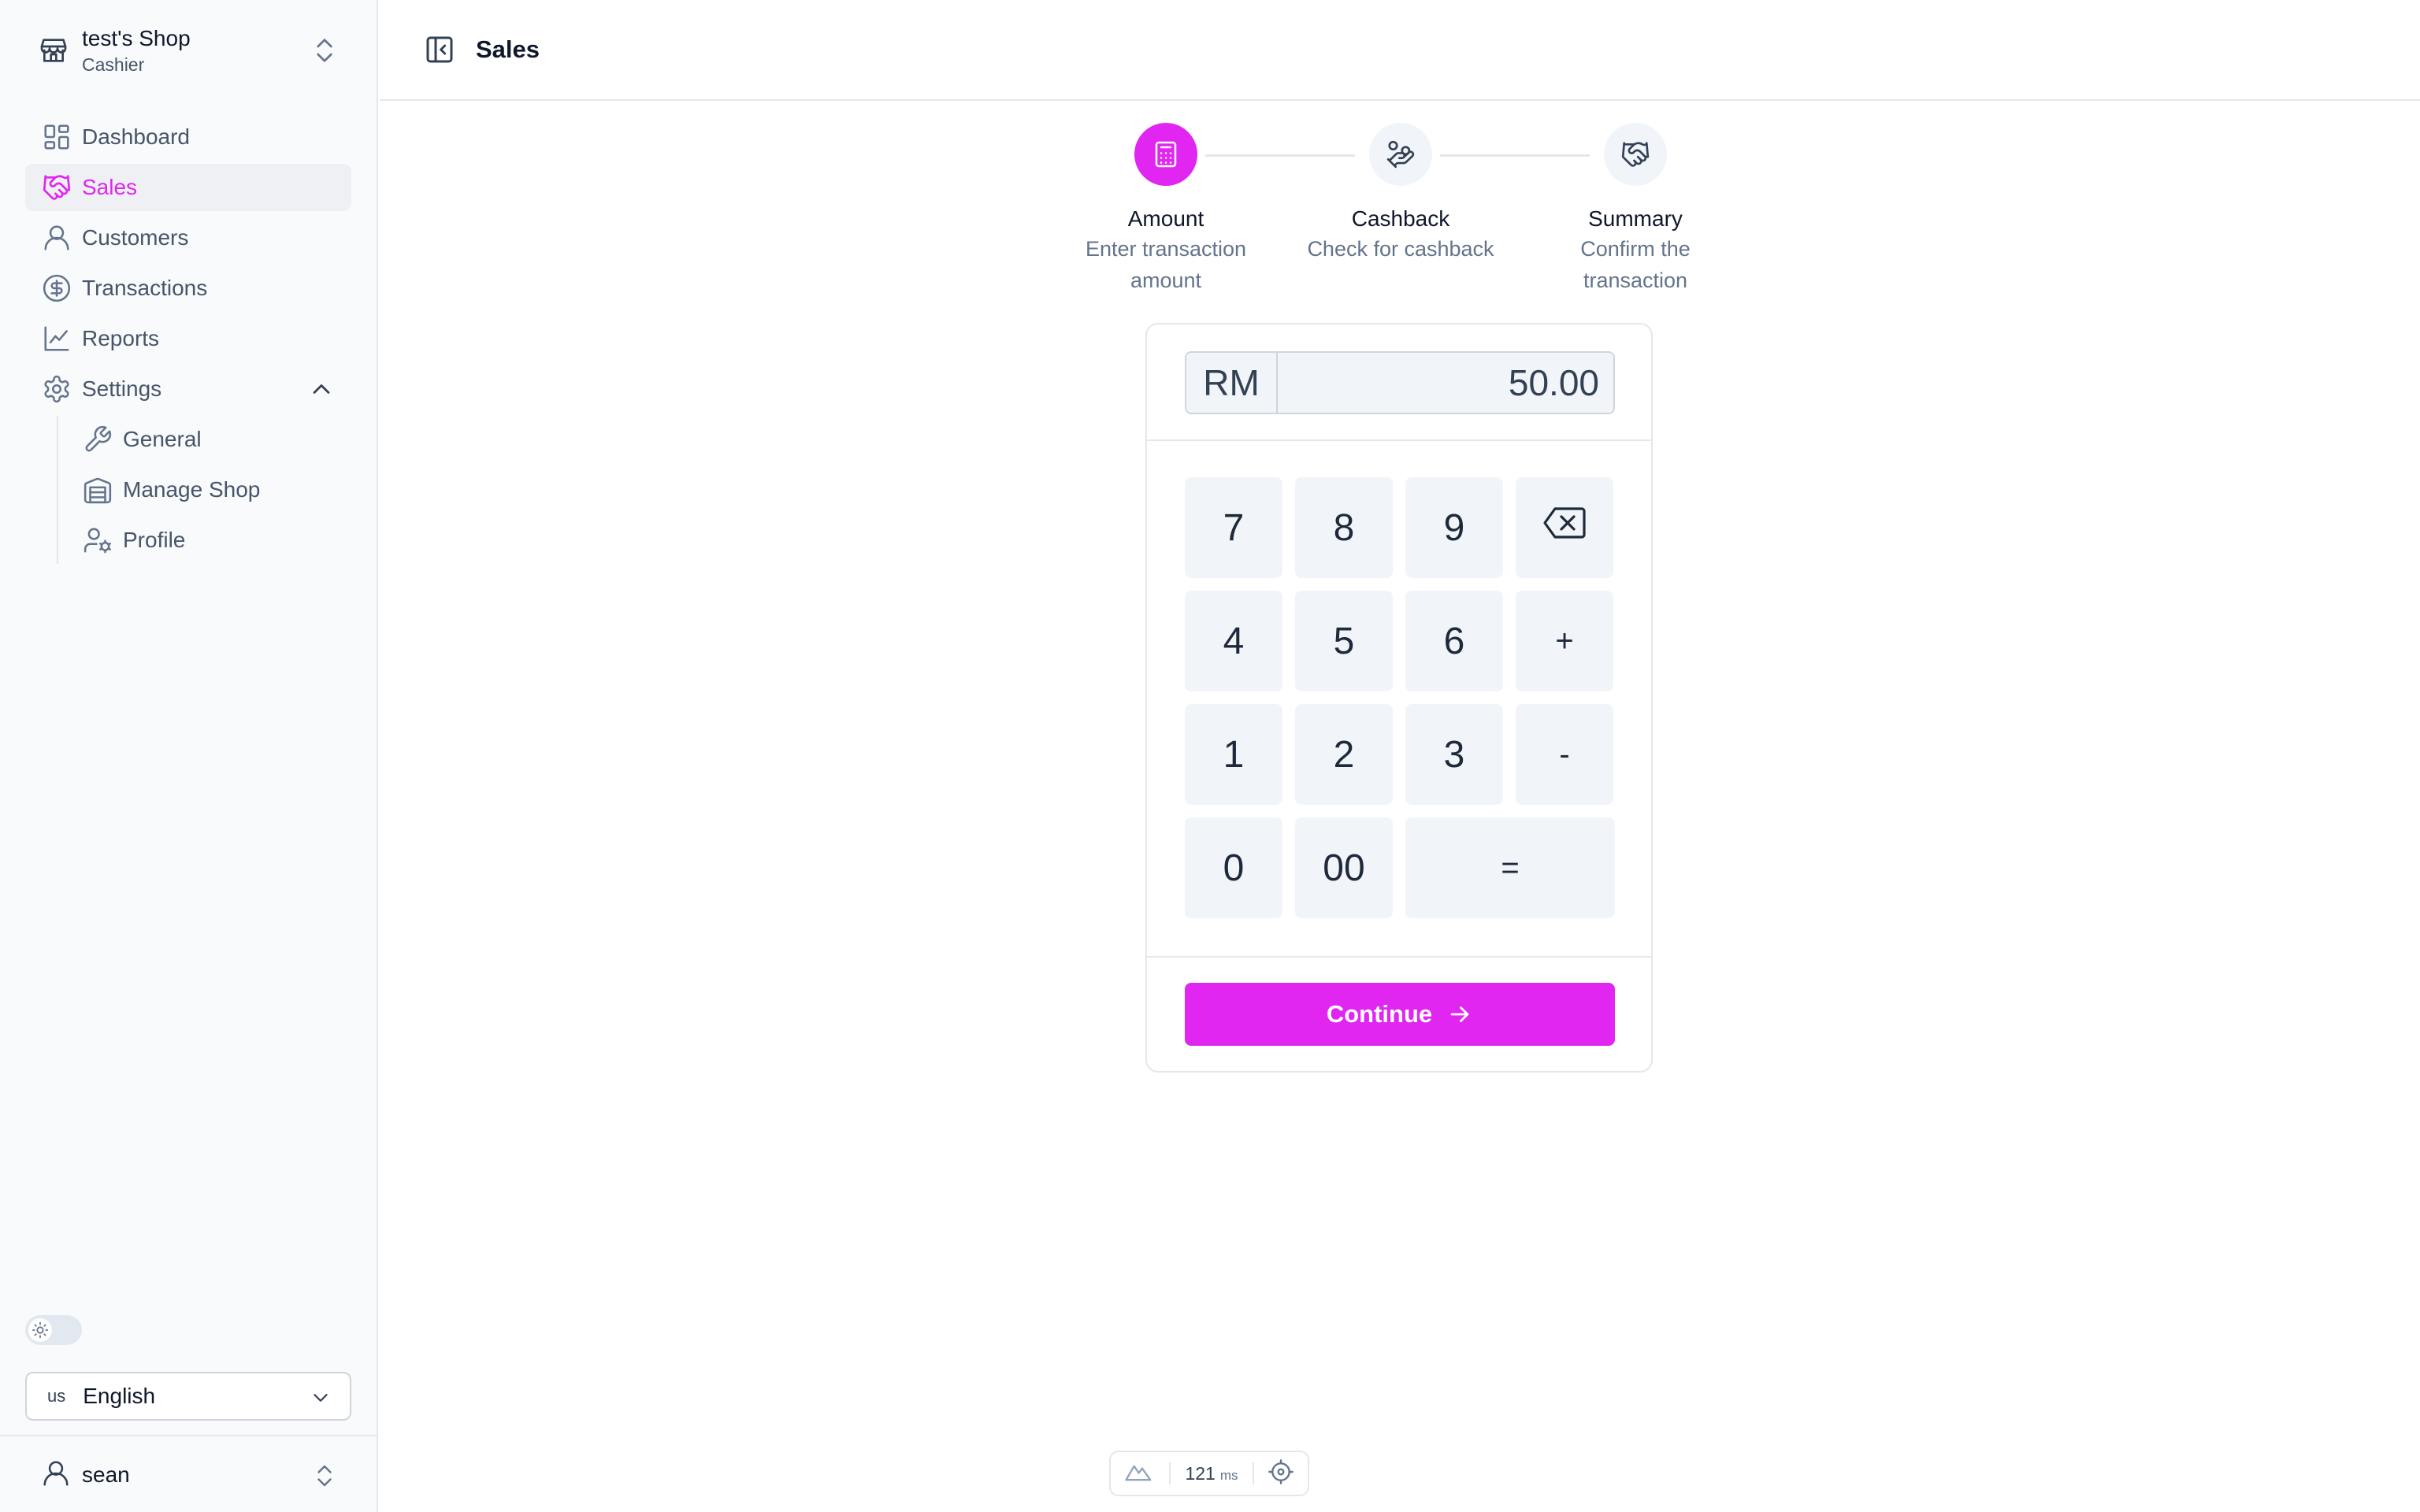  I want to click on language-flag: us, so click(57, 1396).